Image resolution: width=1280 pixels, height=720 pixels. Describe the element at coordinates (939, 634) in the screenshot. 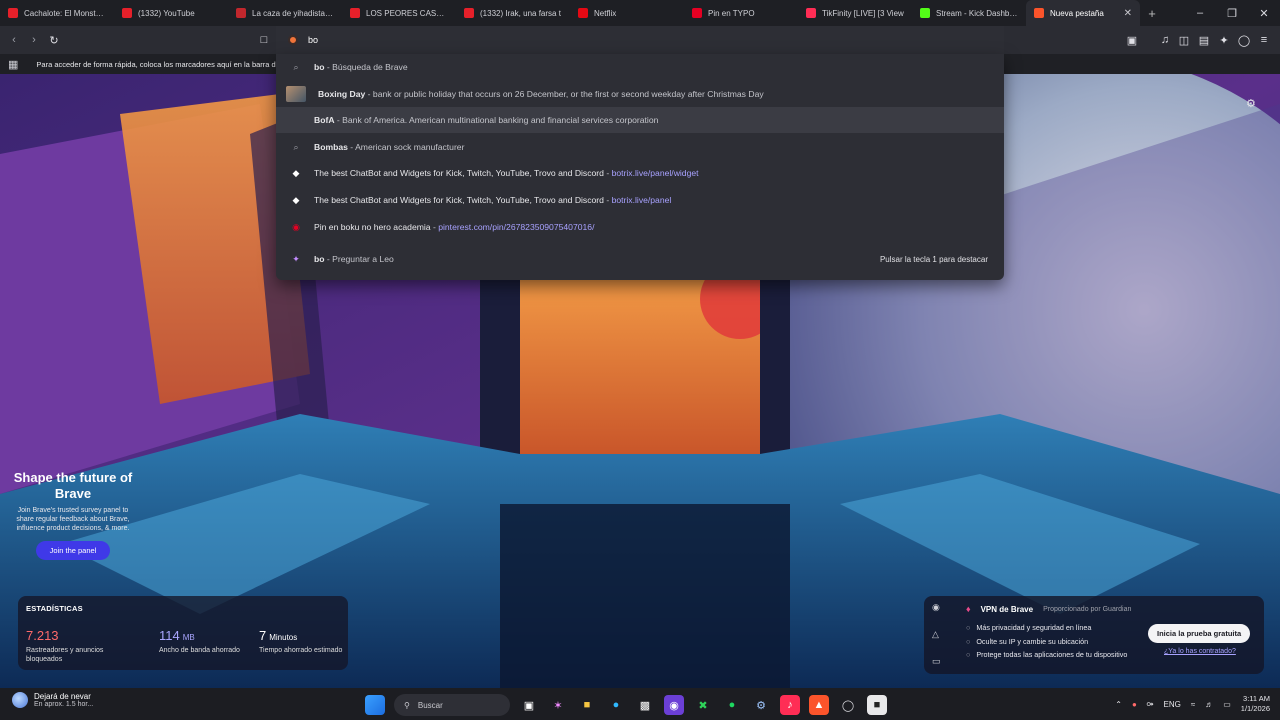

I see `warning-icon: △` at that location.